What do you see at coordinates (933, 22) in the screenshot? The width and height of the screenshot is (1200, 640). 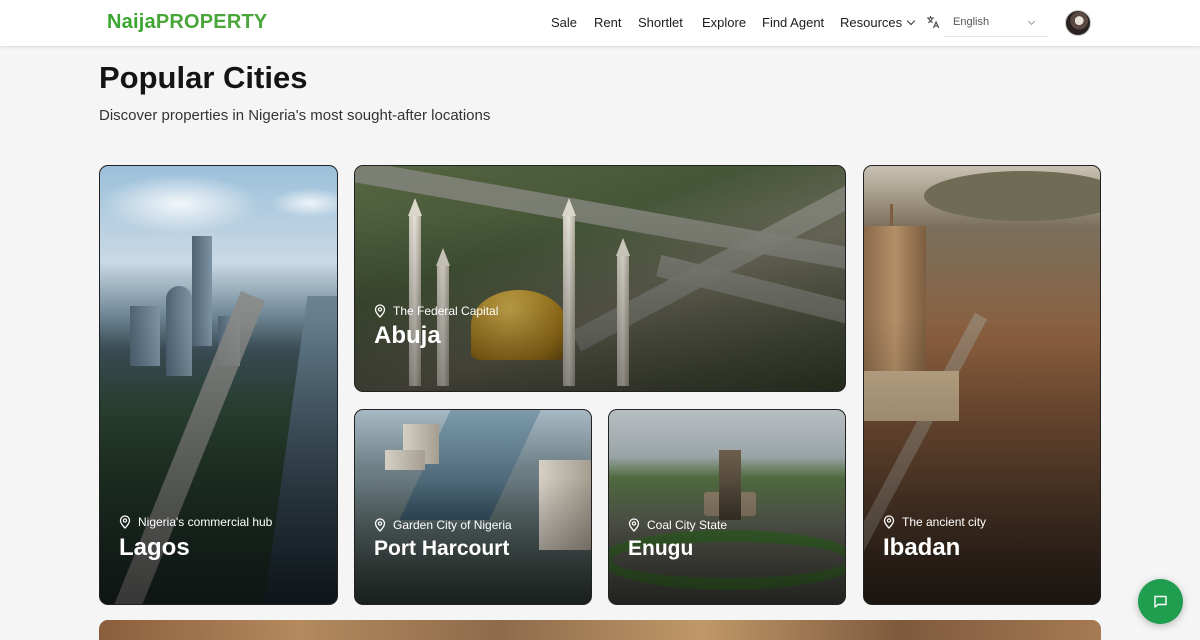 I see `translate-icon` at bounding box center [933, 22].